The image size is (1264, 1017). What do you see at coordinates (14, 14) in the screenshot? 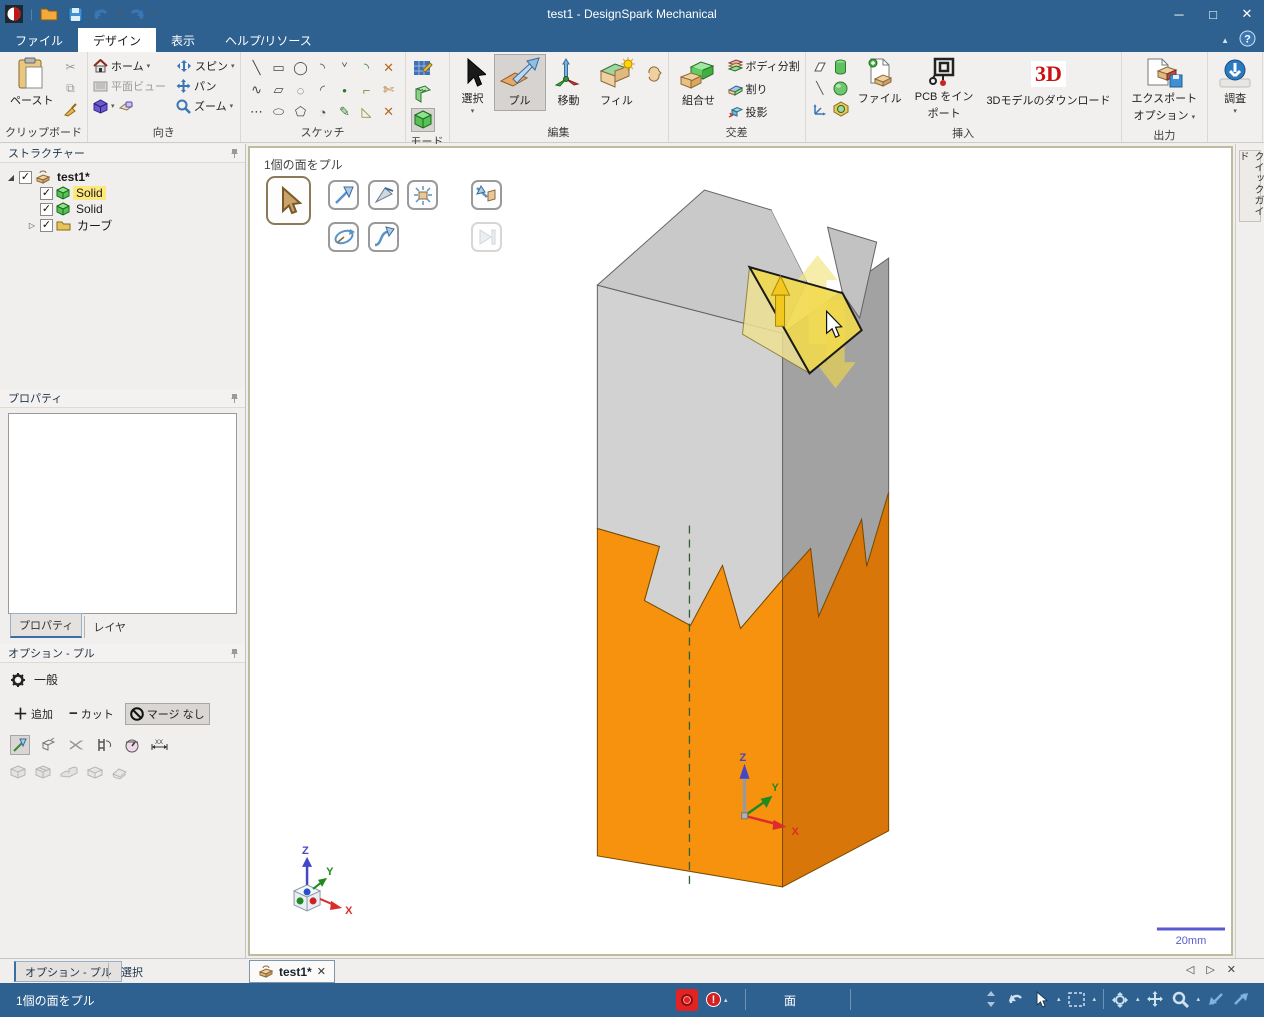
I see `app-logo-icon` at bounding box center [14, 14].